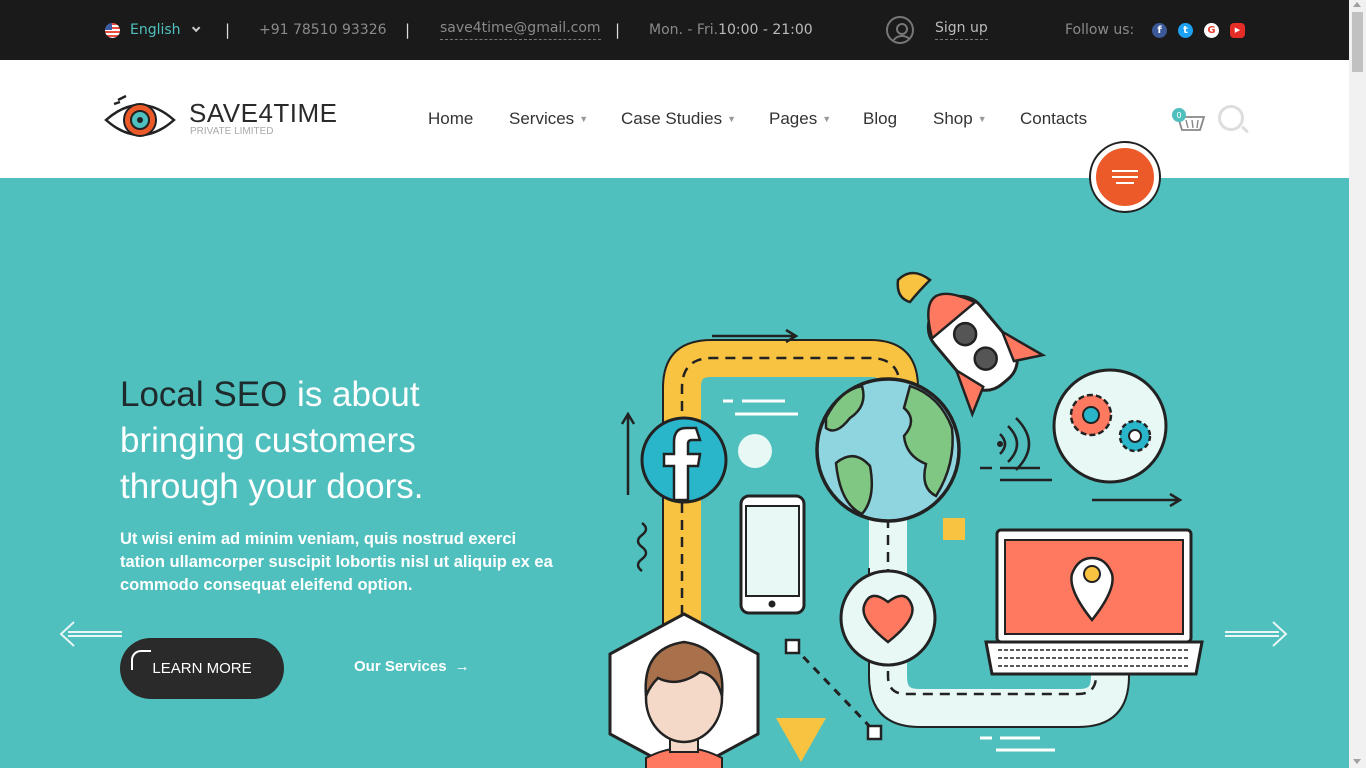 The image size is (1366, 768). What do you see at coordinates (1179, 115) in the screenshot?
I see `cart-count-badge: 0` at bounding box center [1179, 115].